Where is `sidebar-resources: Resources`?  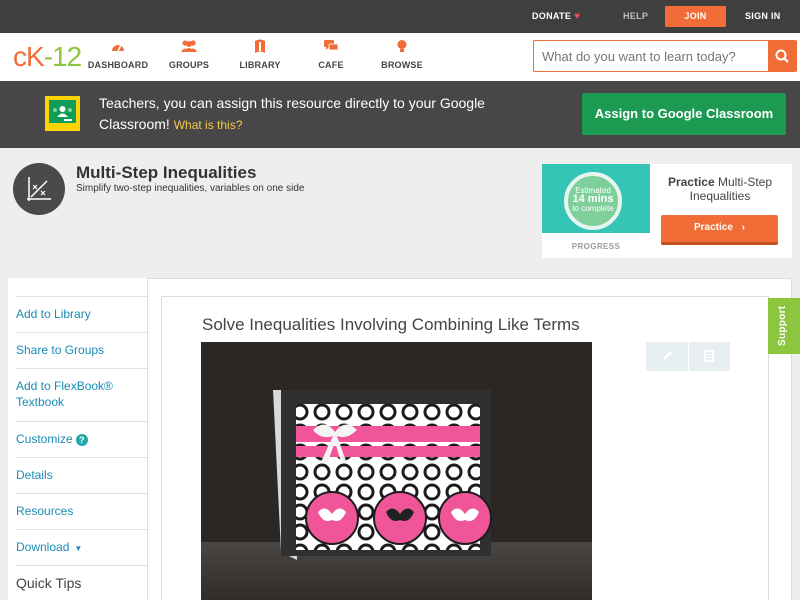 sidebar-resources: Resources is located at coordinates (81, 511).